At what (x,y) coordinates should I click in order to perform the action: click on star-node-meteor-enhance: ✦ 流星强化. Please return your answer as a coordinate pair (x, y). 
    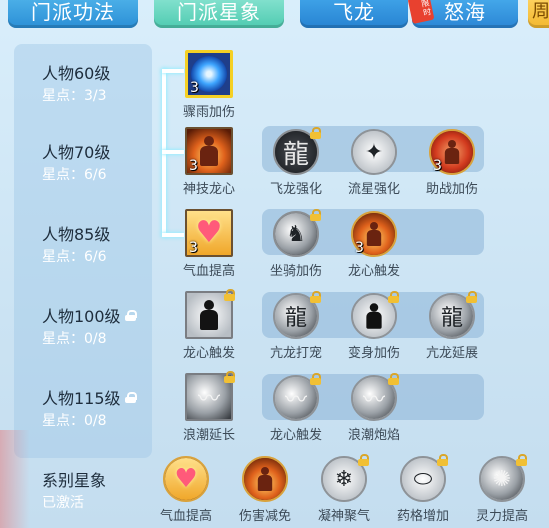
    Looking at the image, I should click on (374, 163).